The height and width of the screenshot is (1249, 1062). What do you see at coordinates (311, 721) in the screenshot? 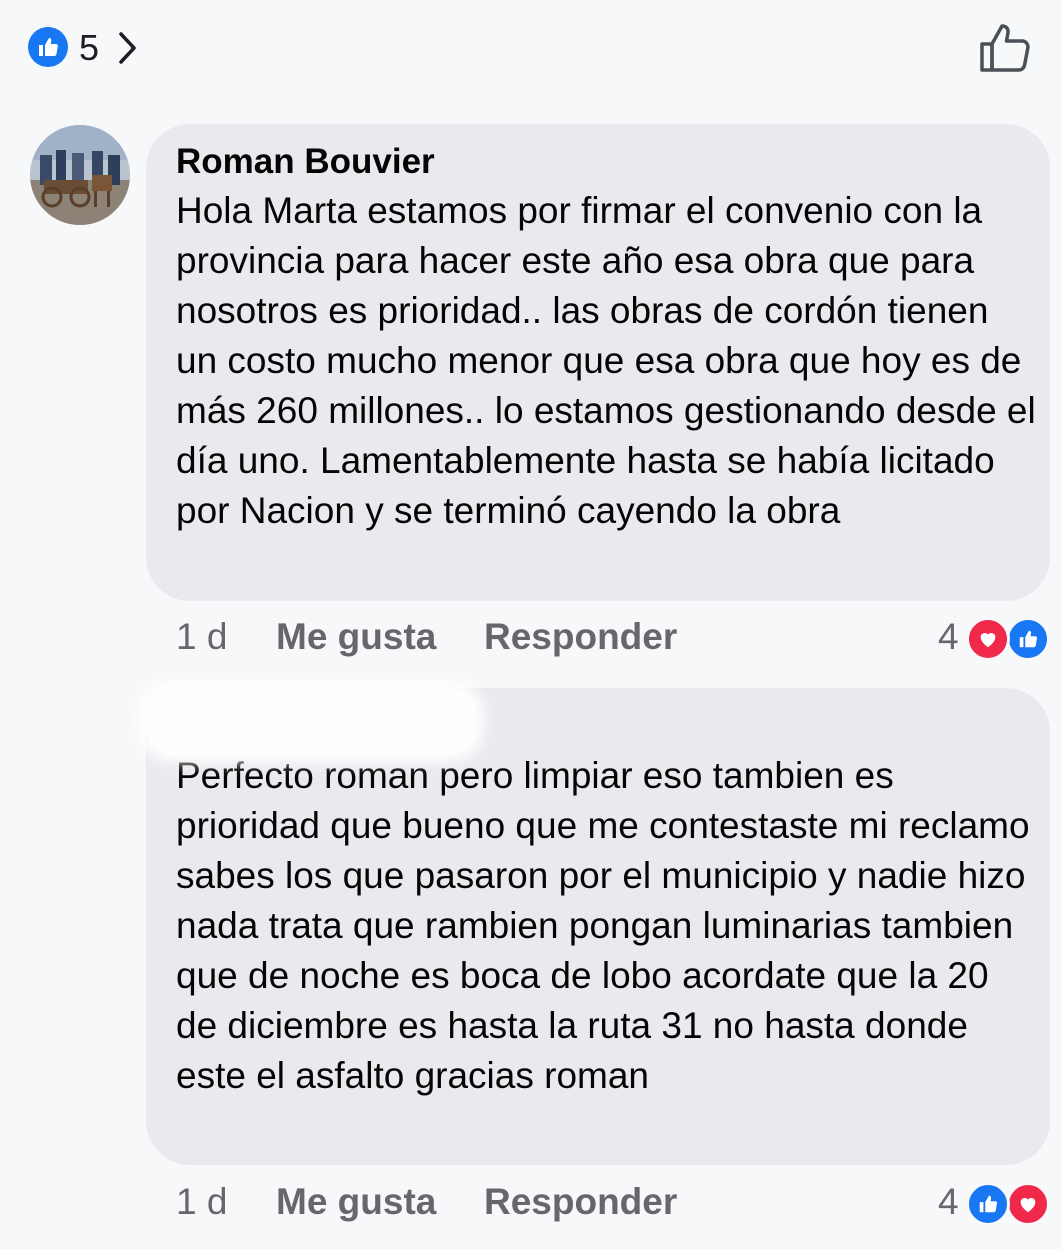
I see `redacted-author` at bounding box center [311, 721].